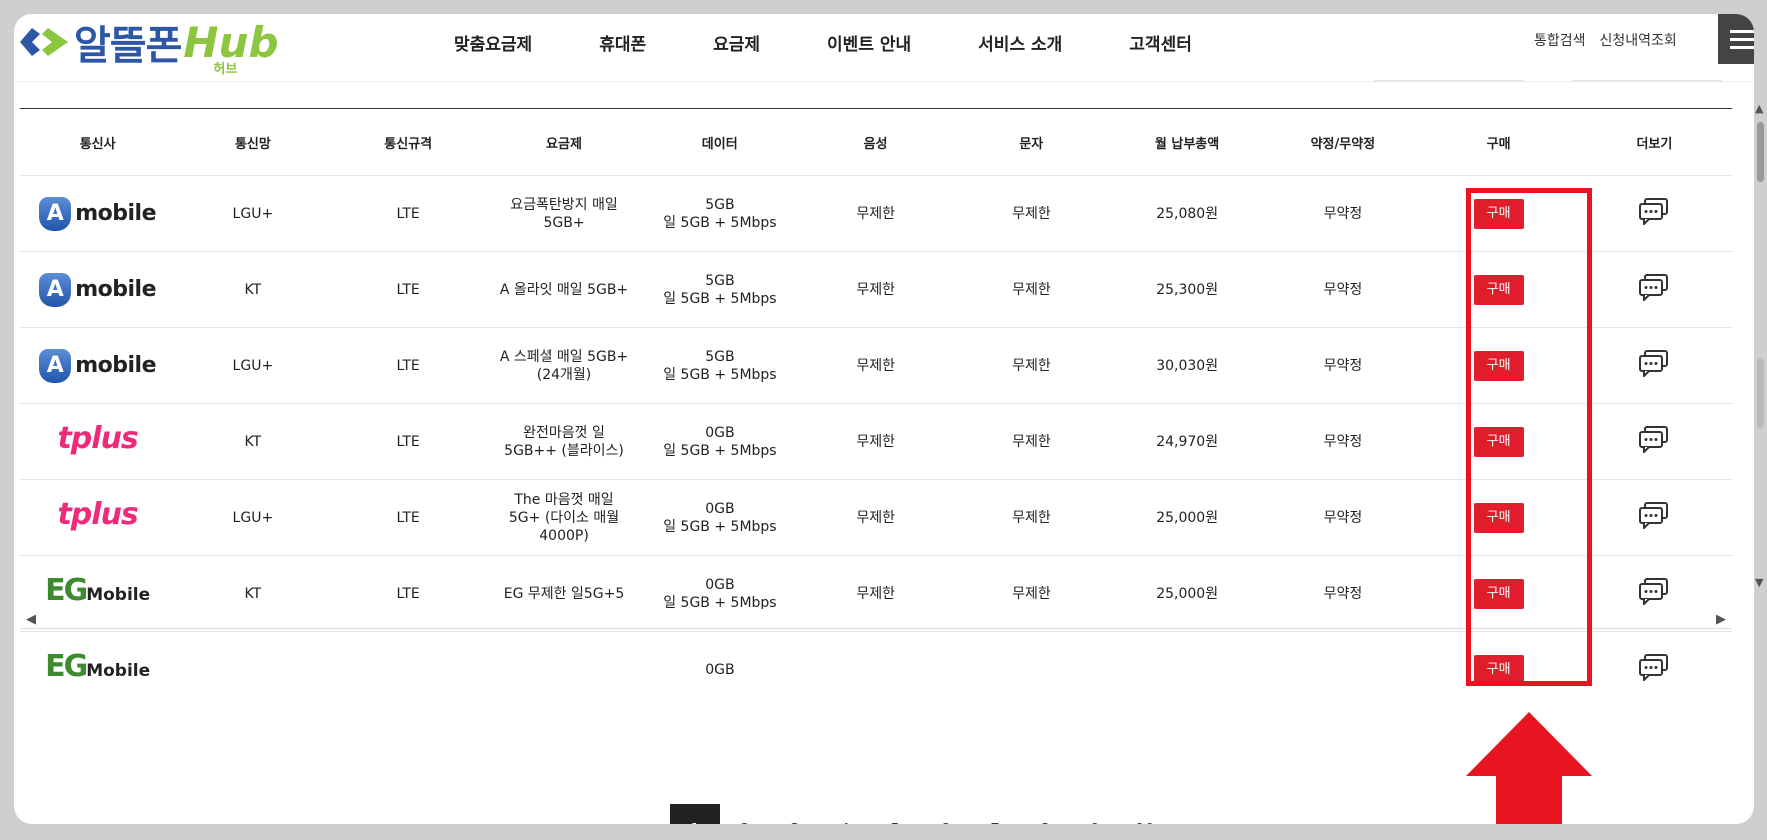 The width and height of the screenshot is (1767, 840). Describe the element at coordinates (44, 42) in the screenshot. I see `logo-mark-icon` at that location.